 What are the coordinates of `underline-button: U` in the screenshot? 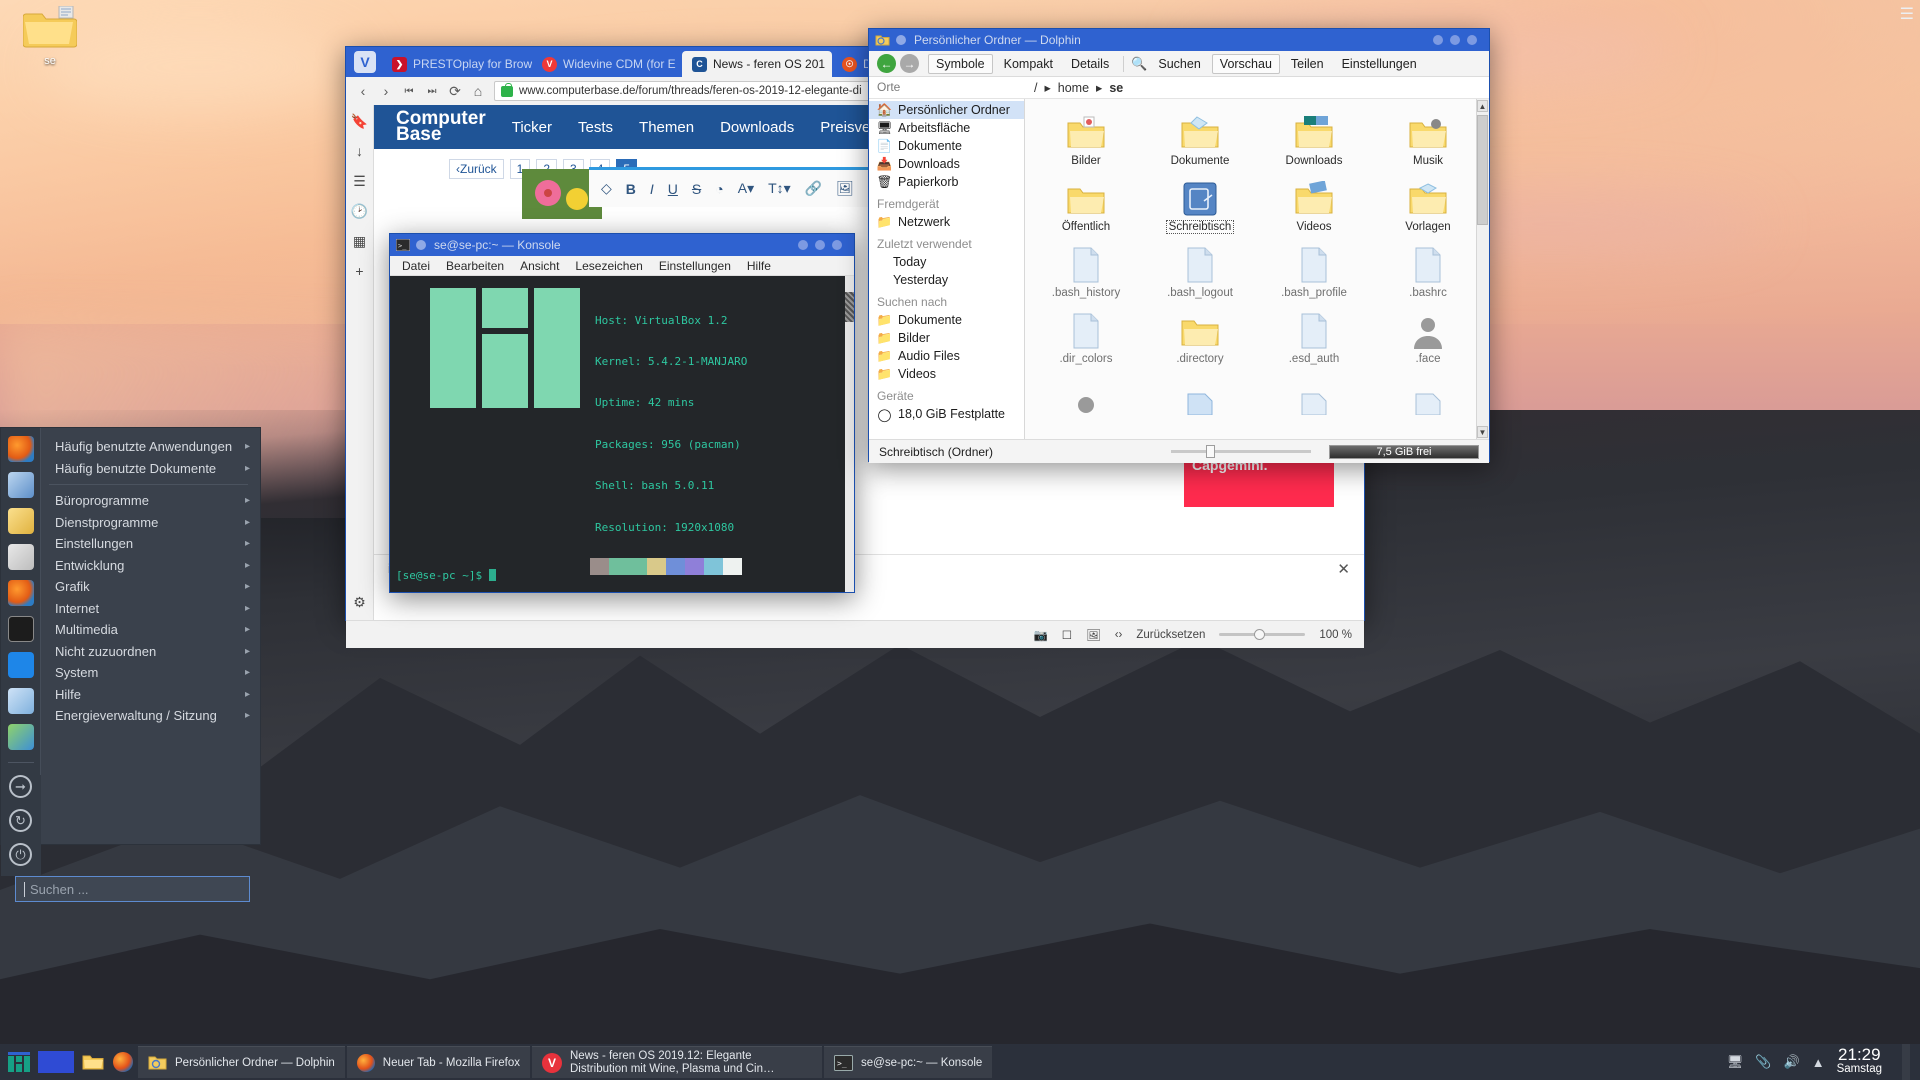 It's located at (673, 189).